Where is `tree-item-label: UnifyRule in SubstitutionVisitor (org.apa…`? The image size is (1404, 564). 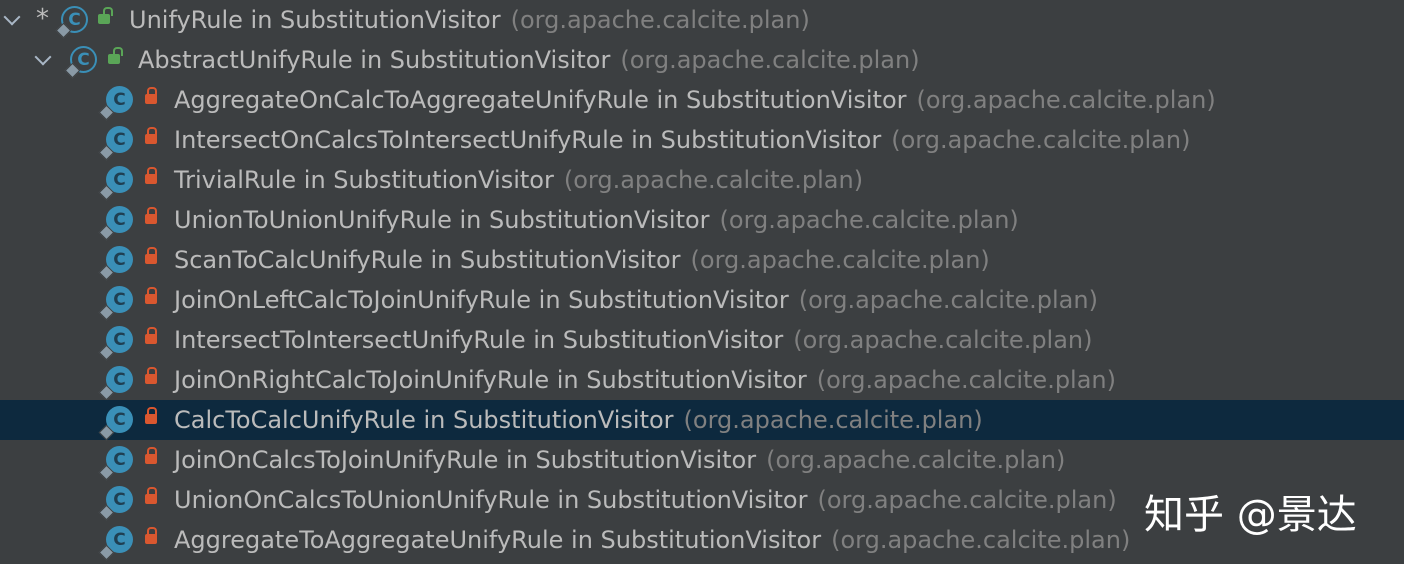 tree-item-label: UnifyRule in SubstitutionVisitor (org.apa… is located at coordinates (469, 20).